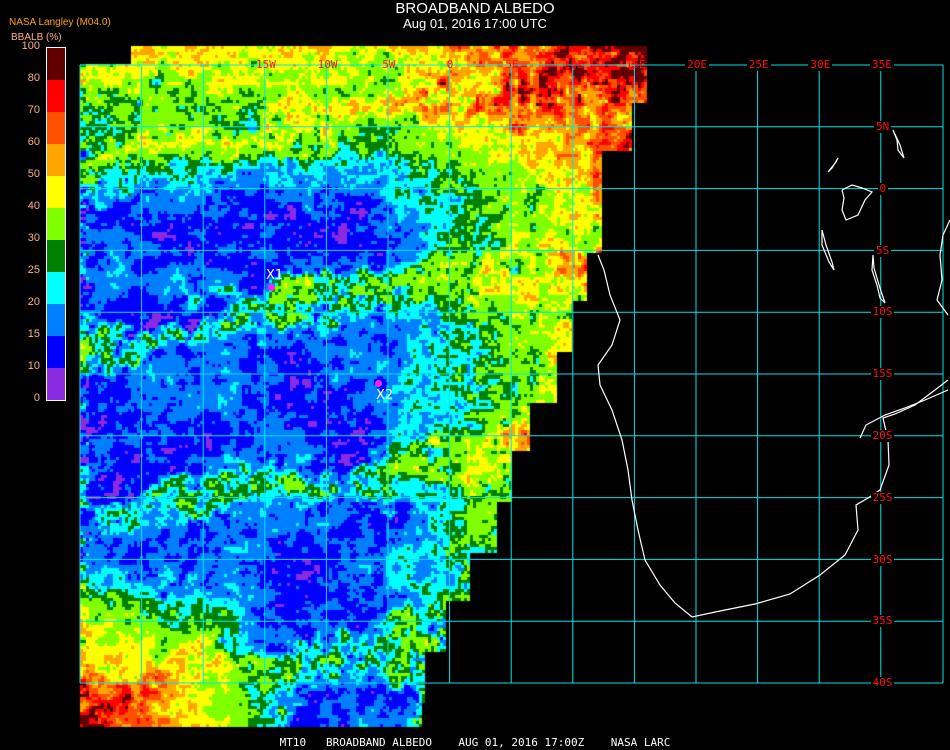  What do you see at coordinates (820, 64) in the screenshot?
I see `grid-label: 30E` at bounding box center [820, 64].